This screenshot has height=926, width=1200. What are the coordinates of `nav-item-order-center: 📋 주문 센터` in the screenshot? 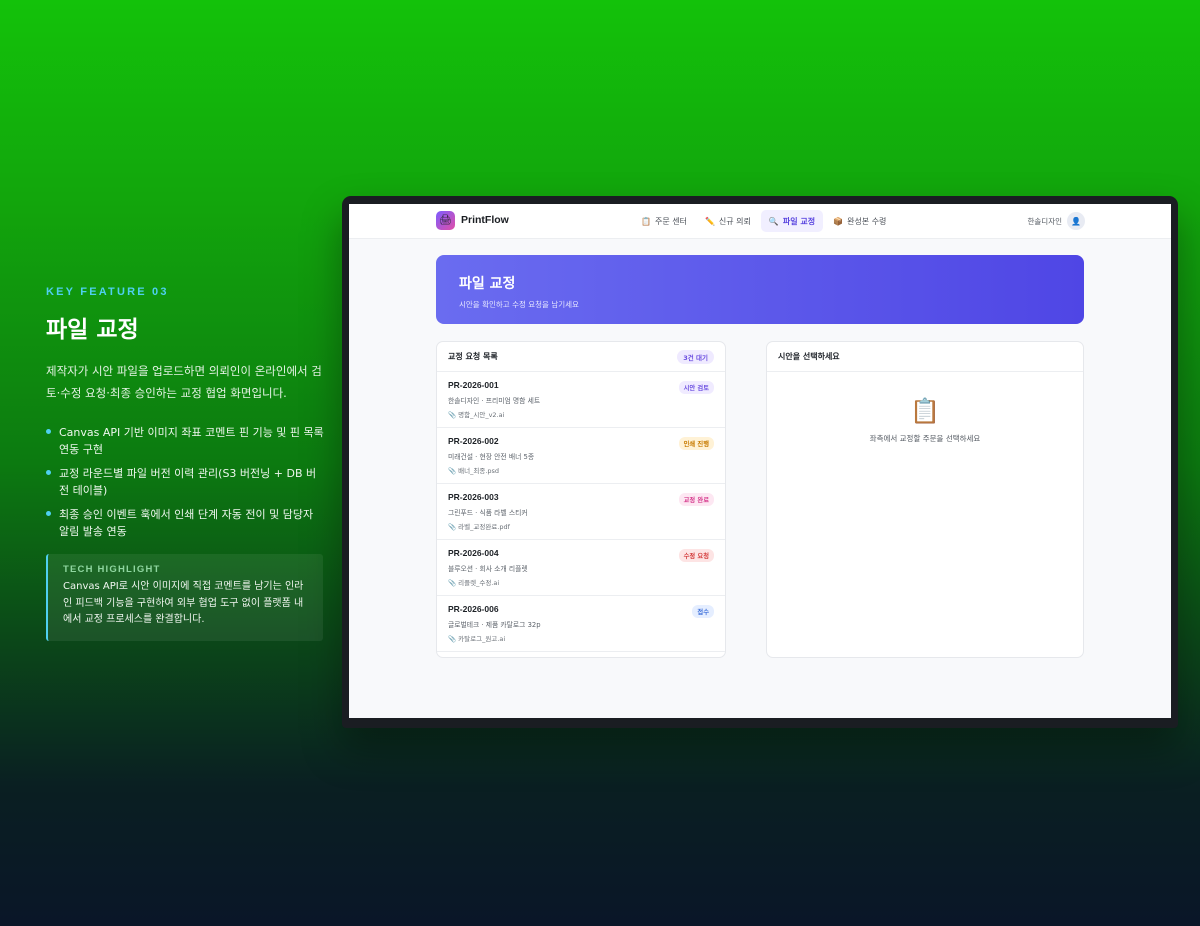 It's located at (664, 221).